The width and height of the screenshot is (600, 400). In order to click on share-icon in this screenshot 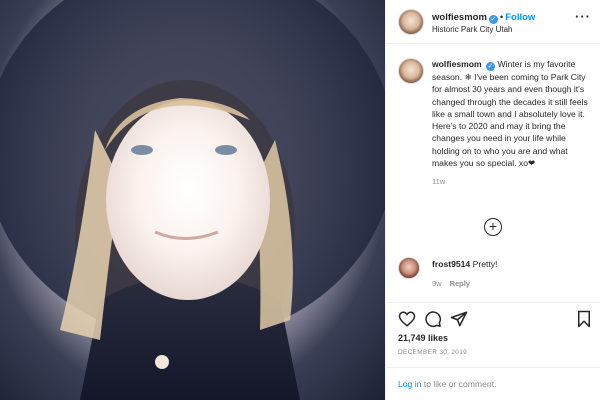, I will do `click(459, 319)`.